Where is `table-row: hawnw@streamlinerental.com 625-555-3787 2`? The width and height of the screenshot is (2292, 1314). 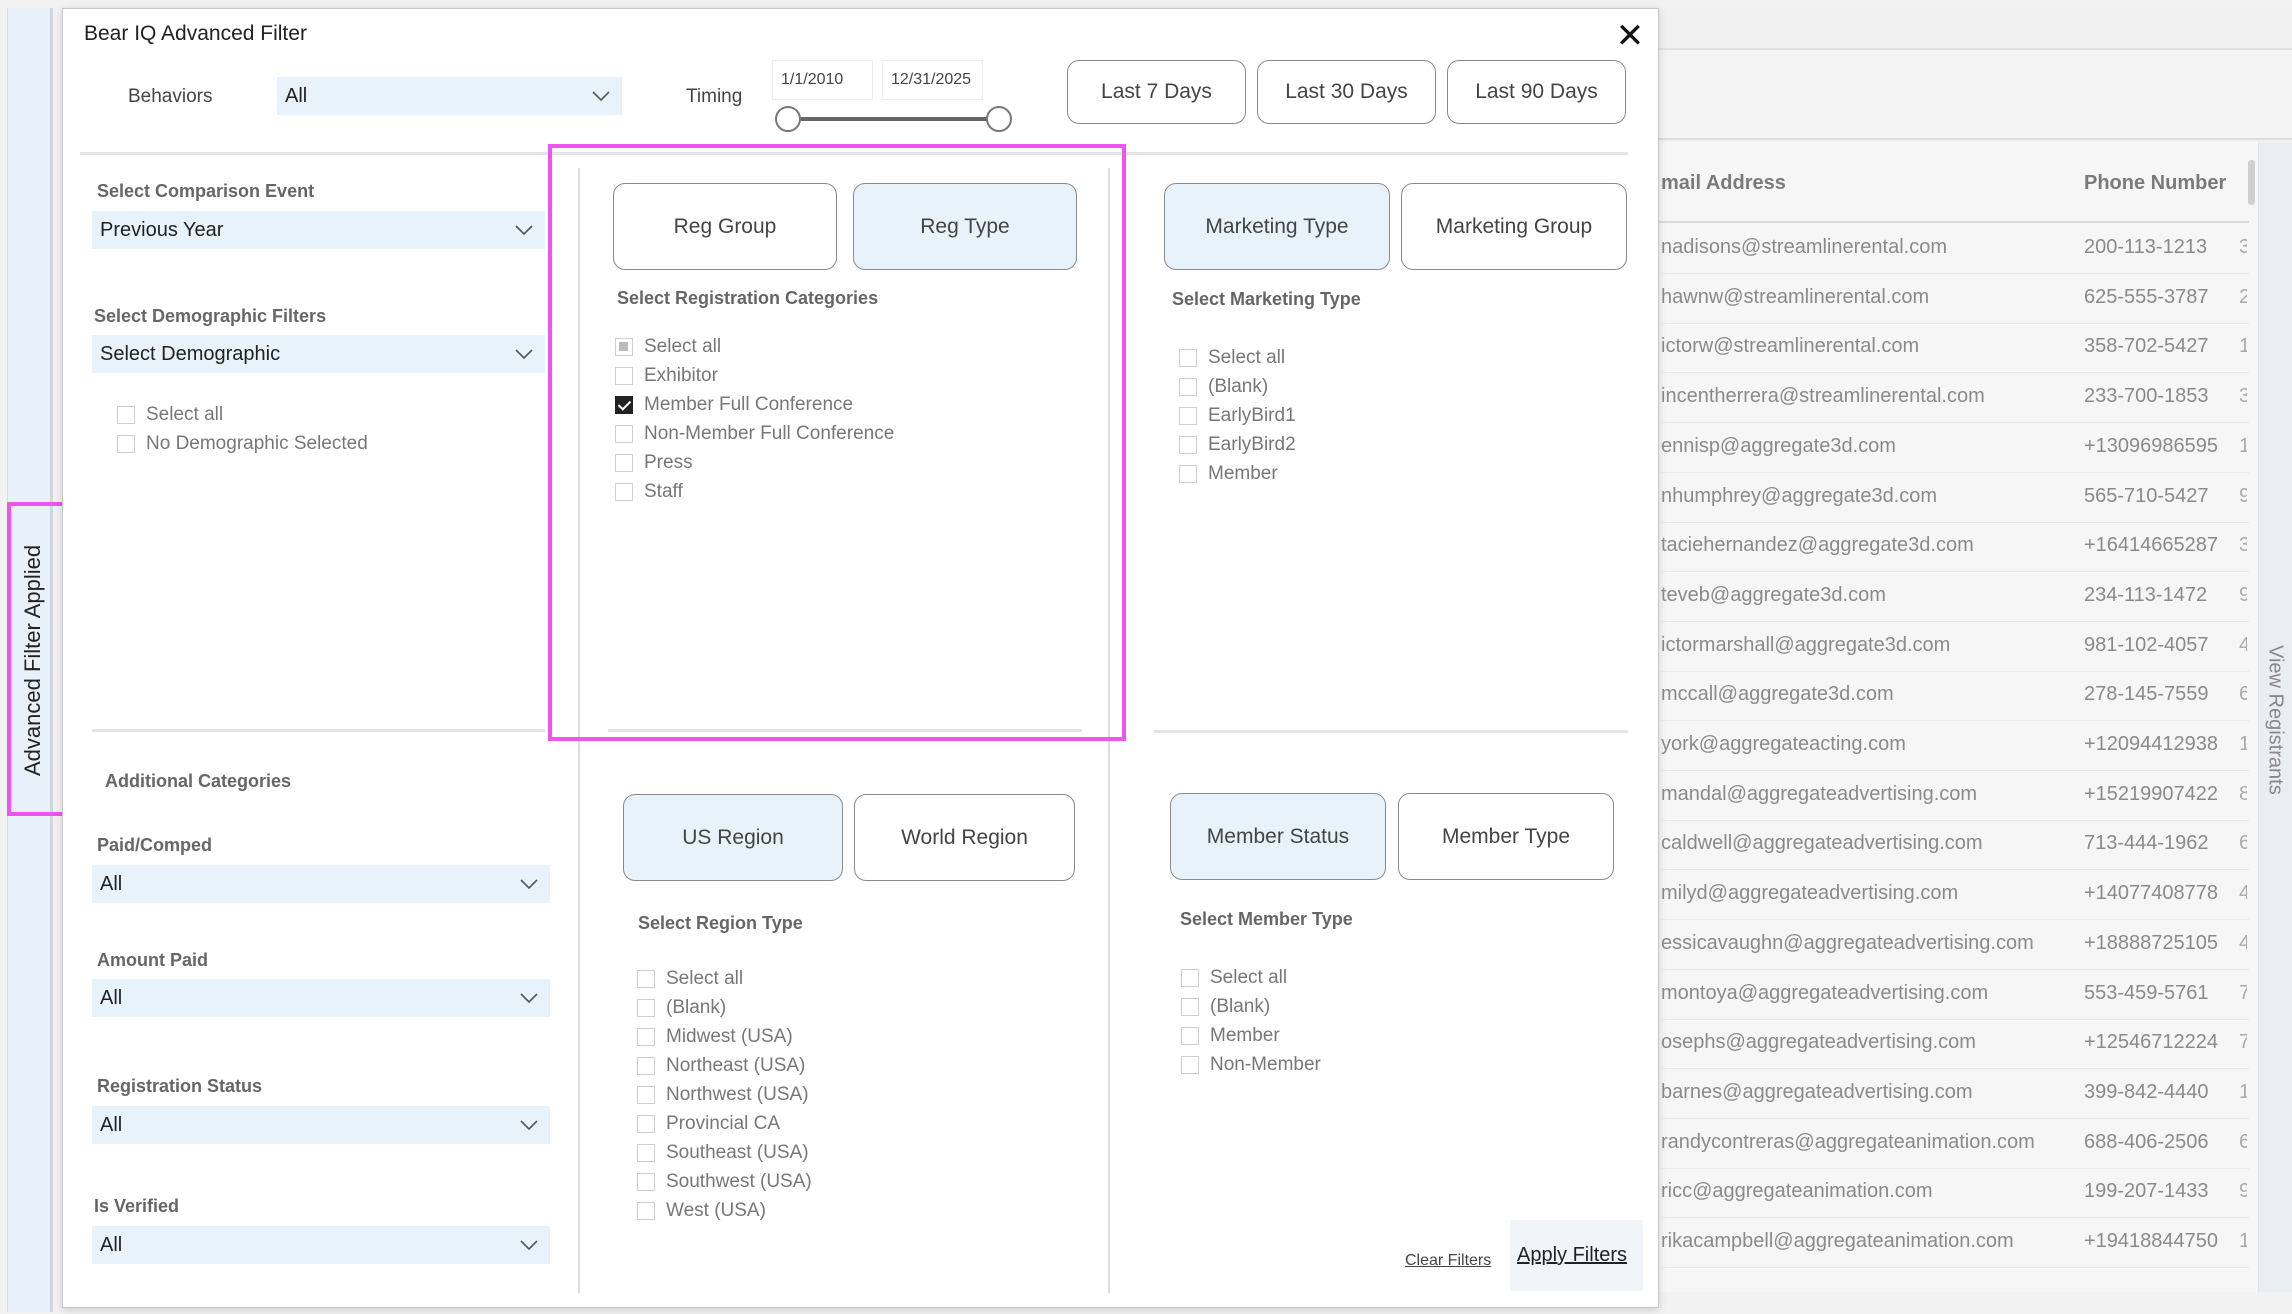 table-row: hawnw@streamlinerental.com 625-555-3787 2 is located at coordinates (1954, 299).